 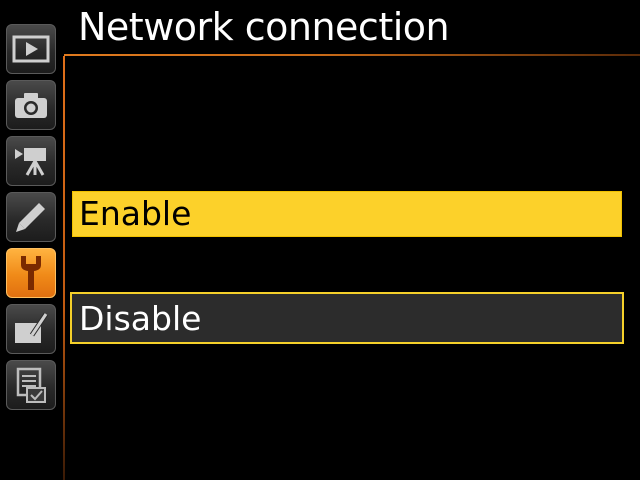 I want to click on playback-icon, so click(x=31, y=49).